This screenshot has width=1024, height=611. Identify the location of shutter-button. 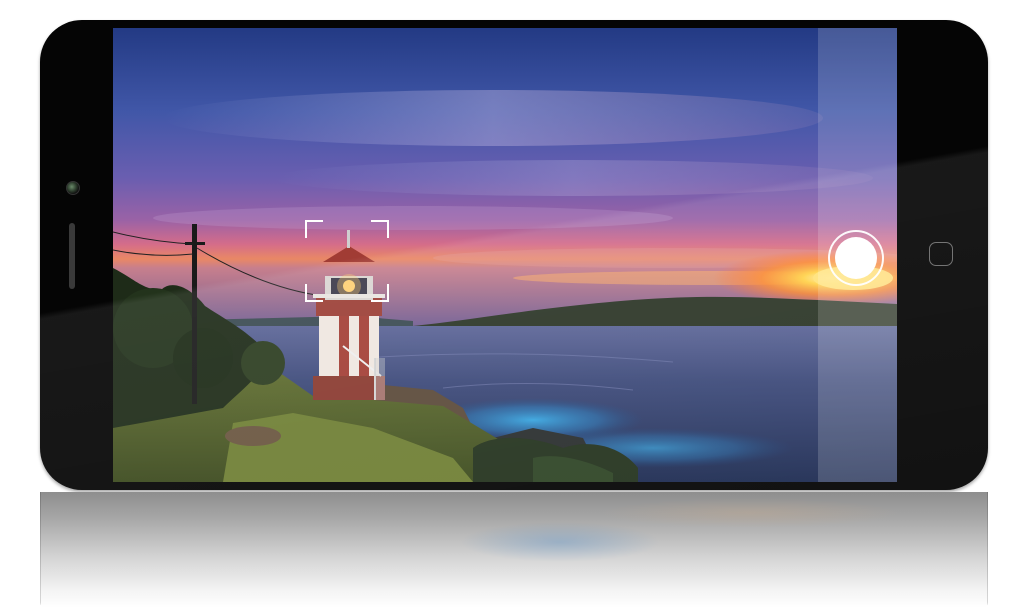
(856, 258).